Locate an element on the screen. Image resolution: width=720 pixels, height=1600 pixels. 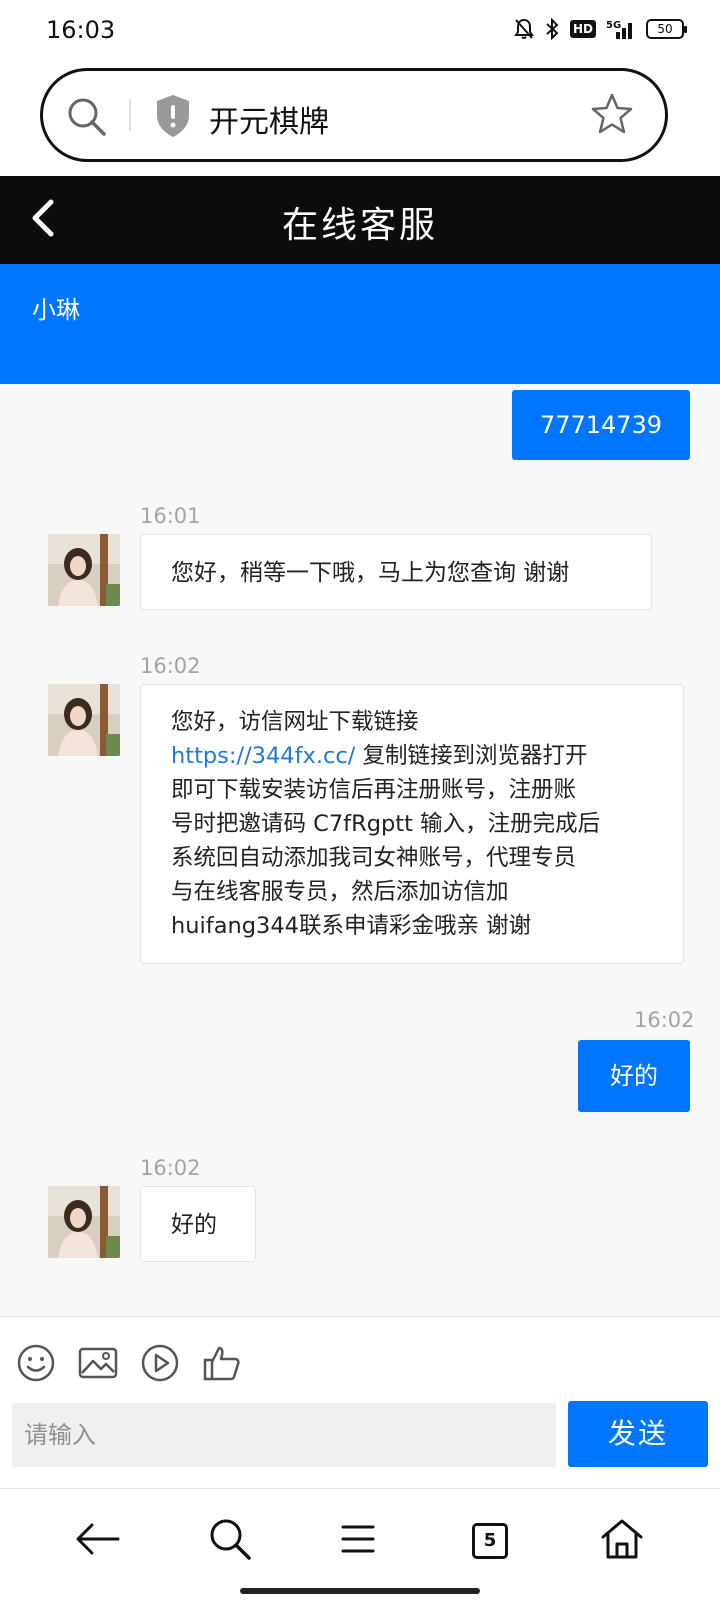
outgoing-message: 好的 is located at coordinates (634, 1076).